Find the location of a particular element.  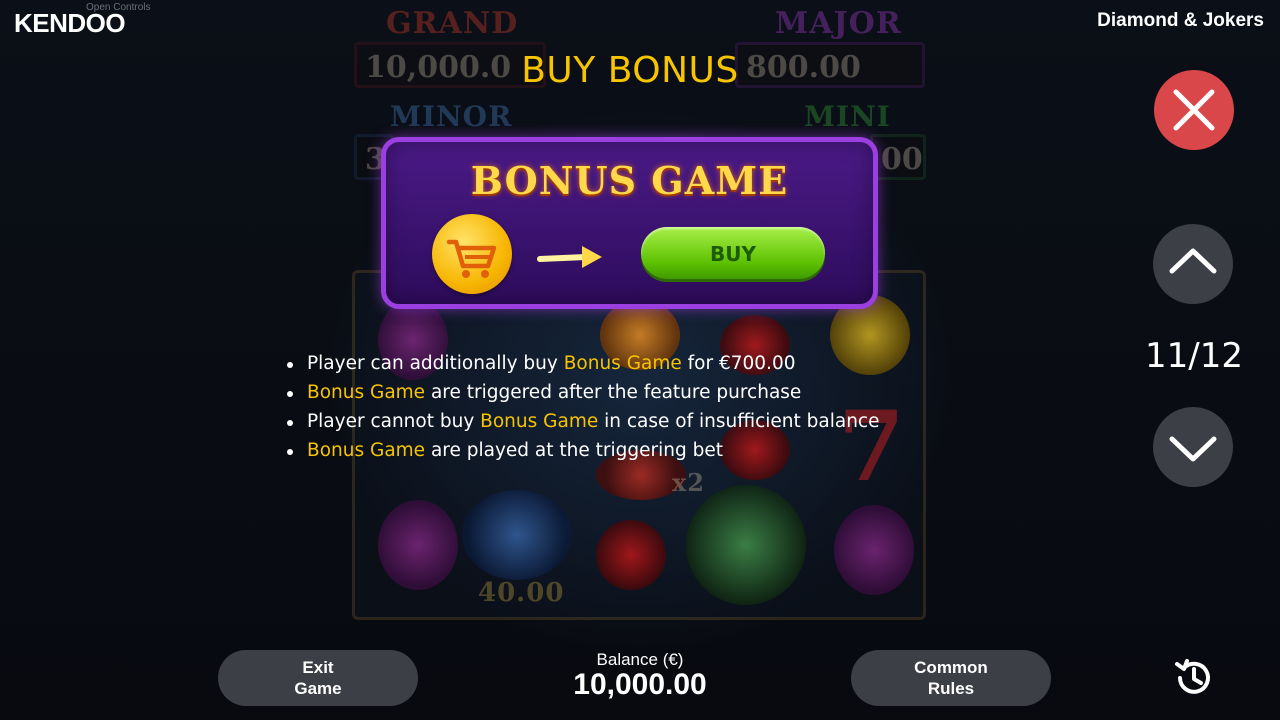

buy-button: BUY is located at coordinates (733, 253).